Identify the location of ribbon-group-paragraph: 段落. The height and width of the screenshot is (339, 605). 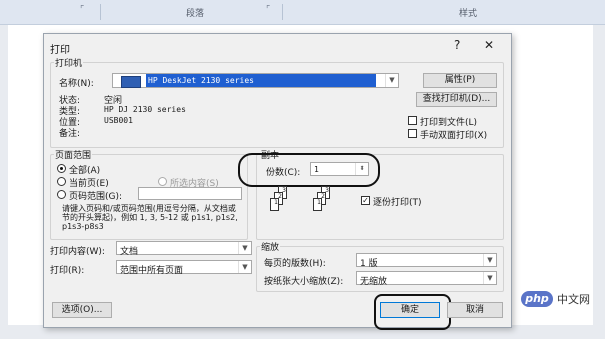
(195, 14).